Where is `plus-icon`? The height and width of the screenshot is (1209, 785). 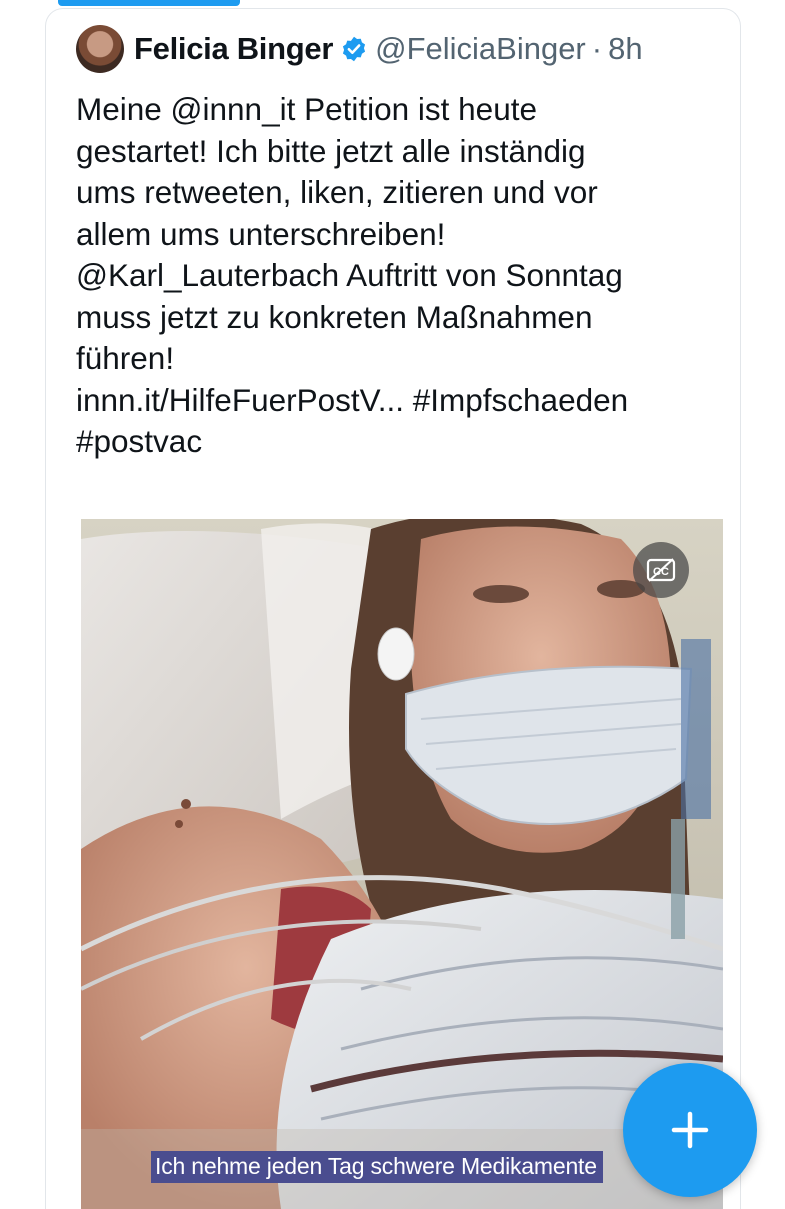
plus-icon is located at coordinates (690, 1130).